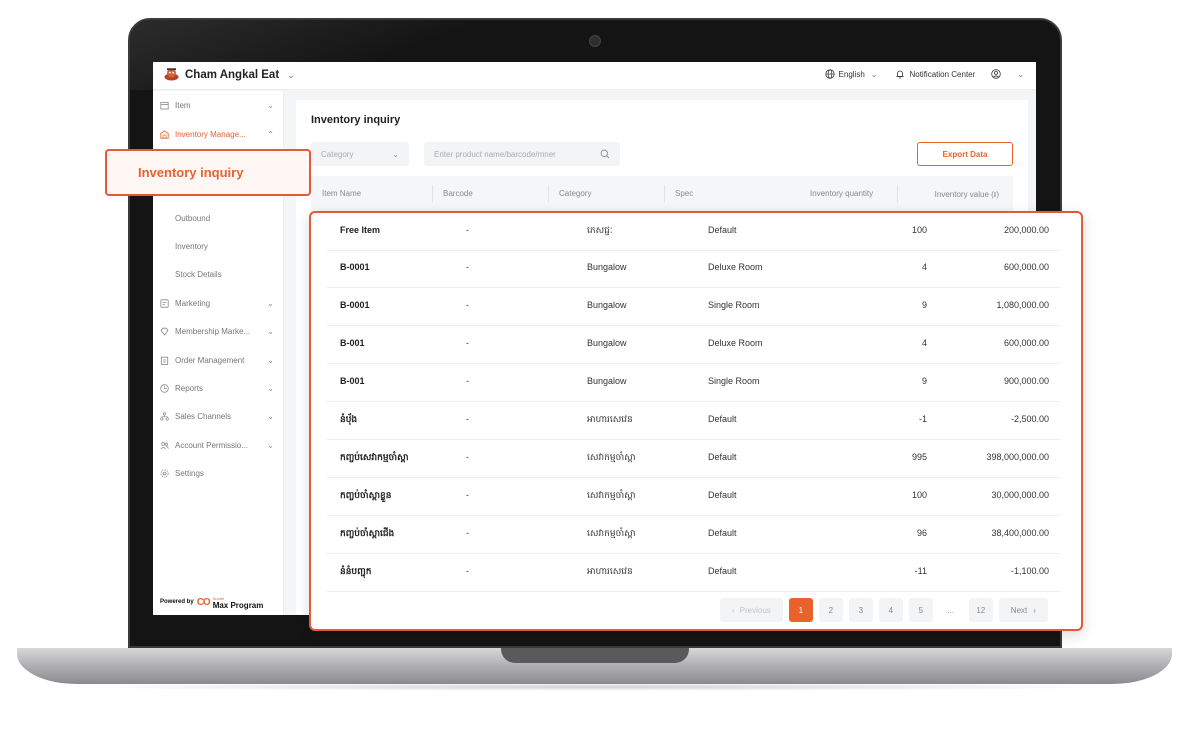  Describe the element at coordinates (352, 381) in the screenshot. I see `item-name: B-001` at that location.